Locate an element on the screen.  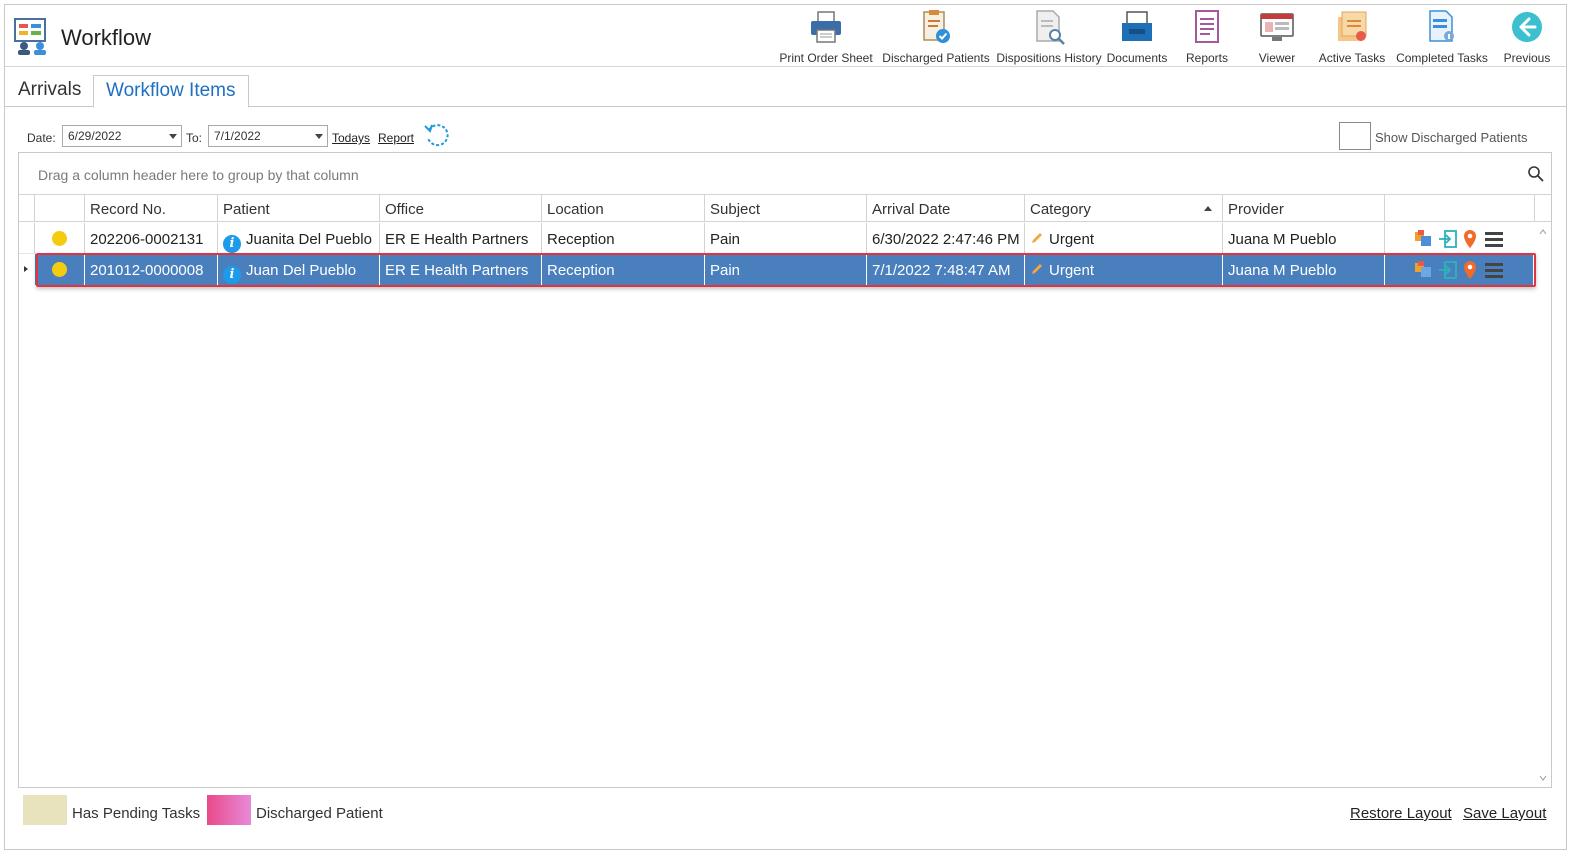
patient-cell: i Juan Del Pueblo is located at coordinates (299, 269).